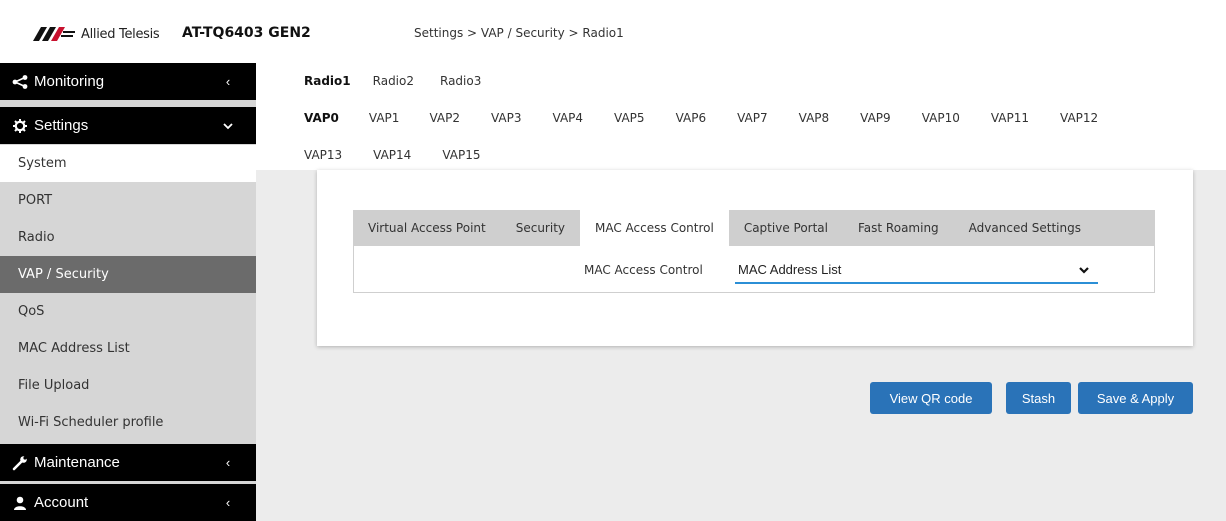 This screenshot has height=521, width=1226. Describe the element at coordinates (444, 118) in the screenshot. I see `tab-vap2: VAP2` at that location.